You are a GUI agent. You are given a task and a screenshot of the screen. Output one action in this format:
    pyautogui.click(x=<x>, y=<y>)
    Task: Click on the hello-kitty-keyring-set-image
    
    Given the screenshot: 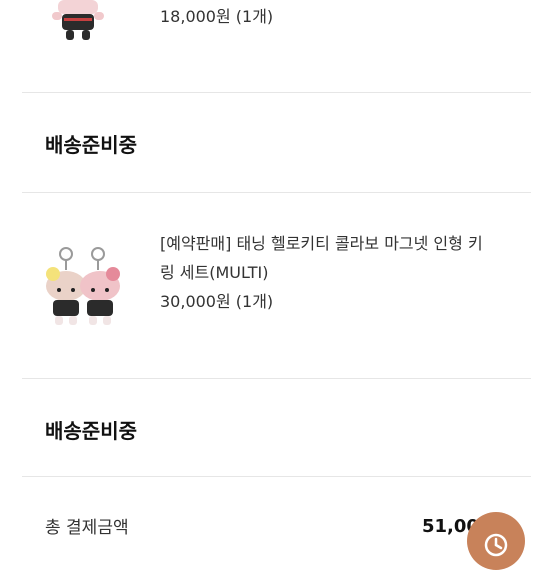 What is the action you would take?
    pyautogui.click(x=83, y=286)
    